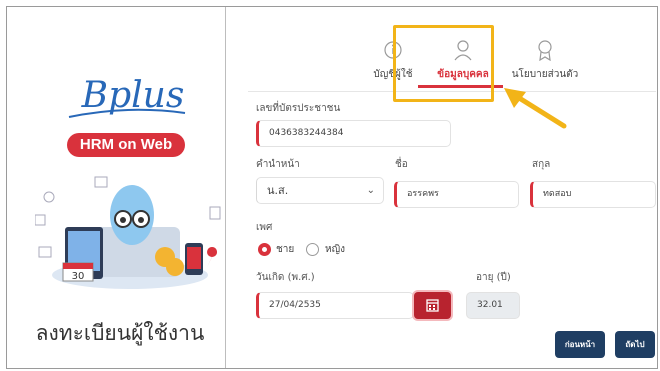  I want to click on step-privacy: นโยบายส่วนตัว, so click(545, 60).